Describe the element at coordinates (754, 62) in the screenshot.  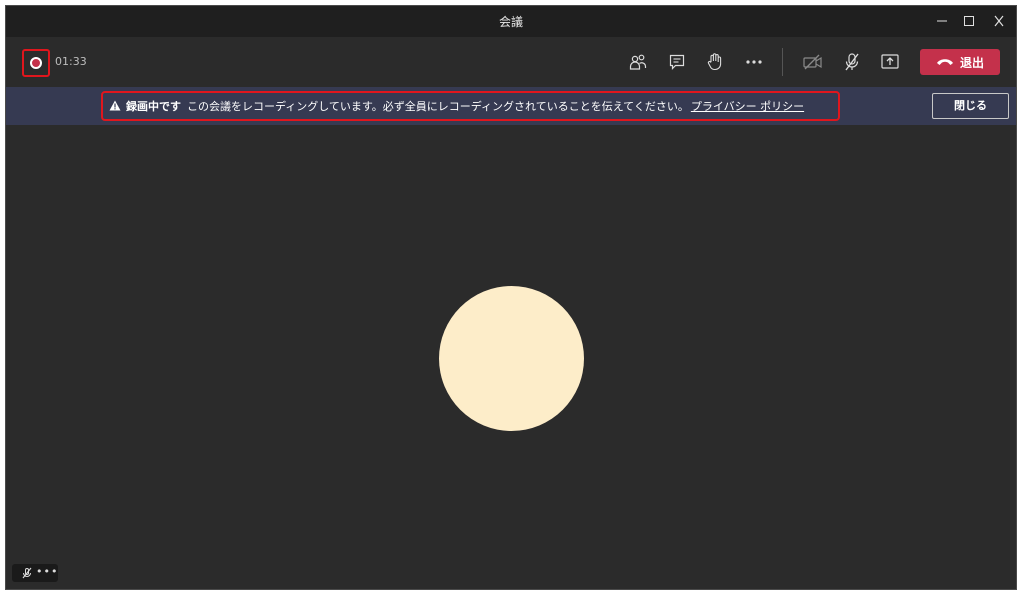
I see `more-options-icon` at that location.